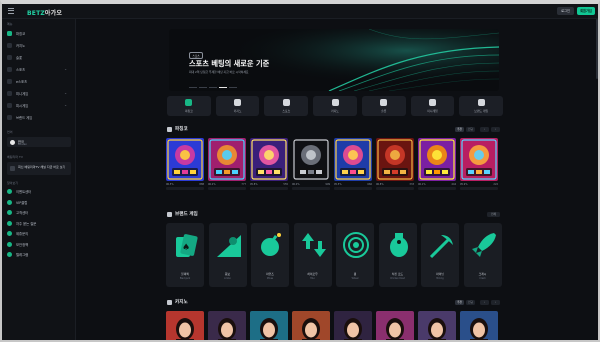  Describe the element at coordinates (237, 106) in the screenshot. I see `category-2: 카지노` at that location.